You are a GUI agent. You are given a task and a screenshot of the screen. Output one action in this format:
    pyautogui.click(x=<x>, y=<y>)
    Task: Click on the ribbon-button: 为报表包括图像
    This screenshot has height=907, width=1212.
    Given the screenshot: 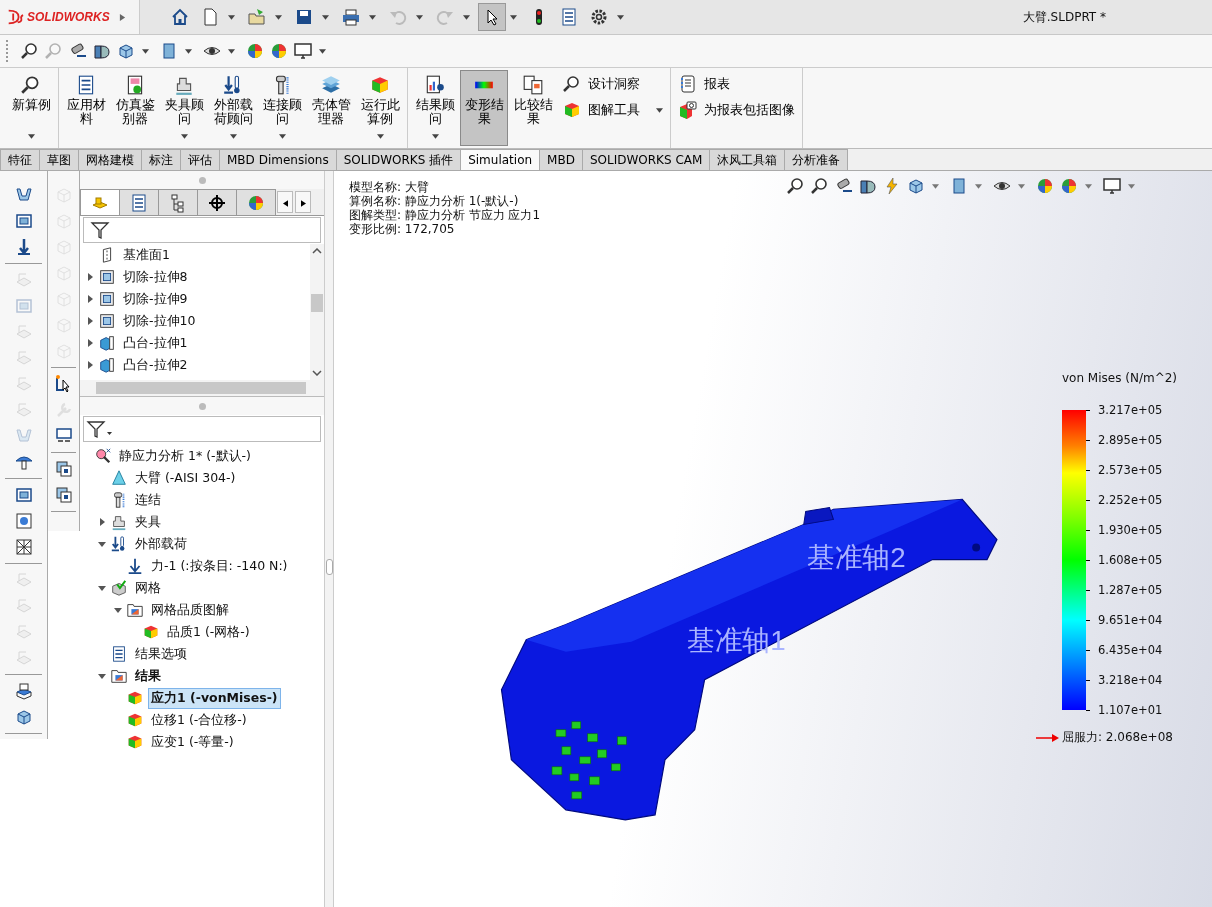 What is the action you would take?
    pyautogui.click(x=736, y=110)
    